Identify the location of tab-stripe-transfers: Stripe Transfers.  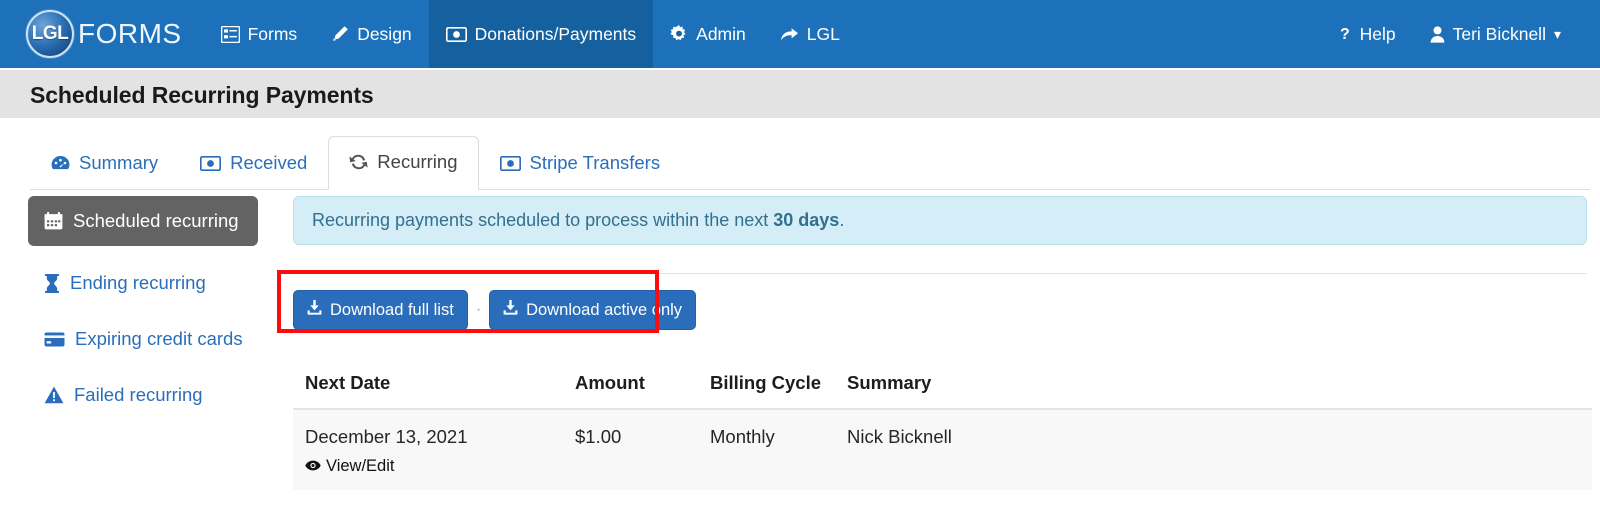
(580, 164).